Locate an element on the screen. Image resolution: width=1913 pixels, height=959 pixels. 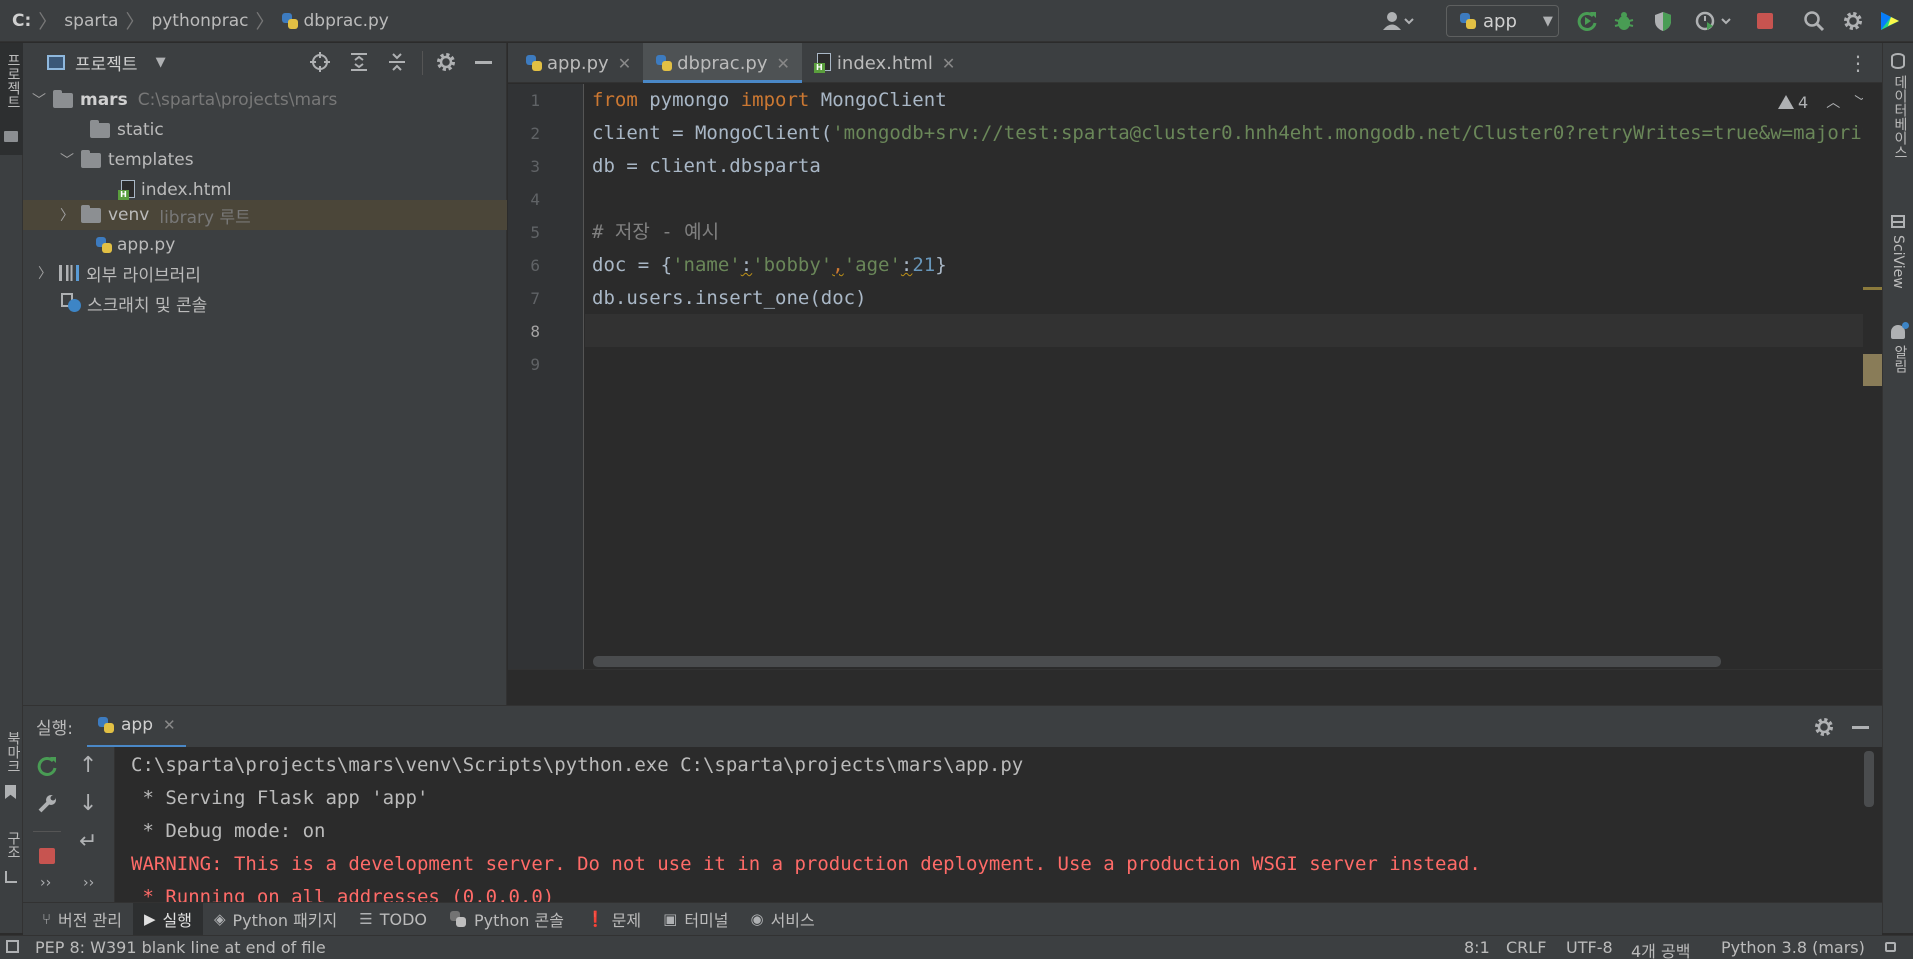
wrench-icon is located at coordinates (47, 806).